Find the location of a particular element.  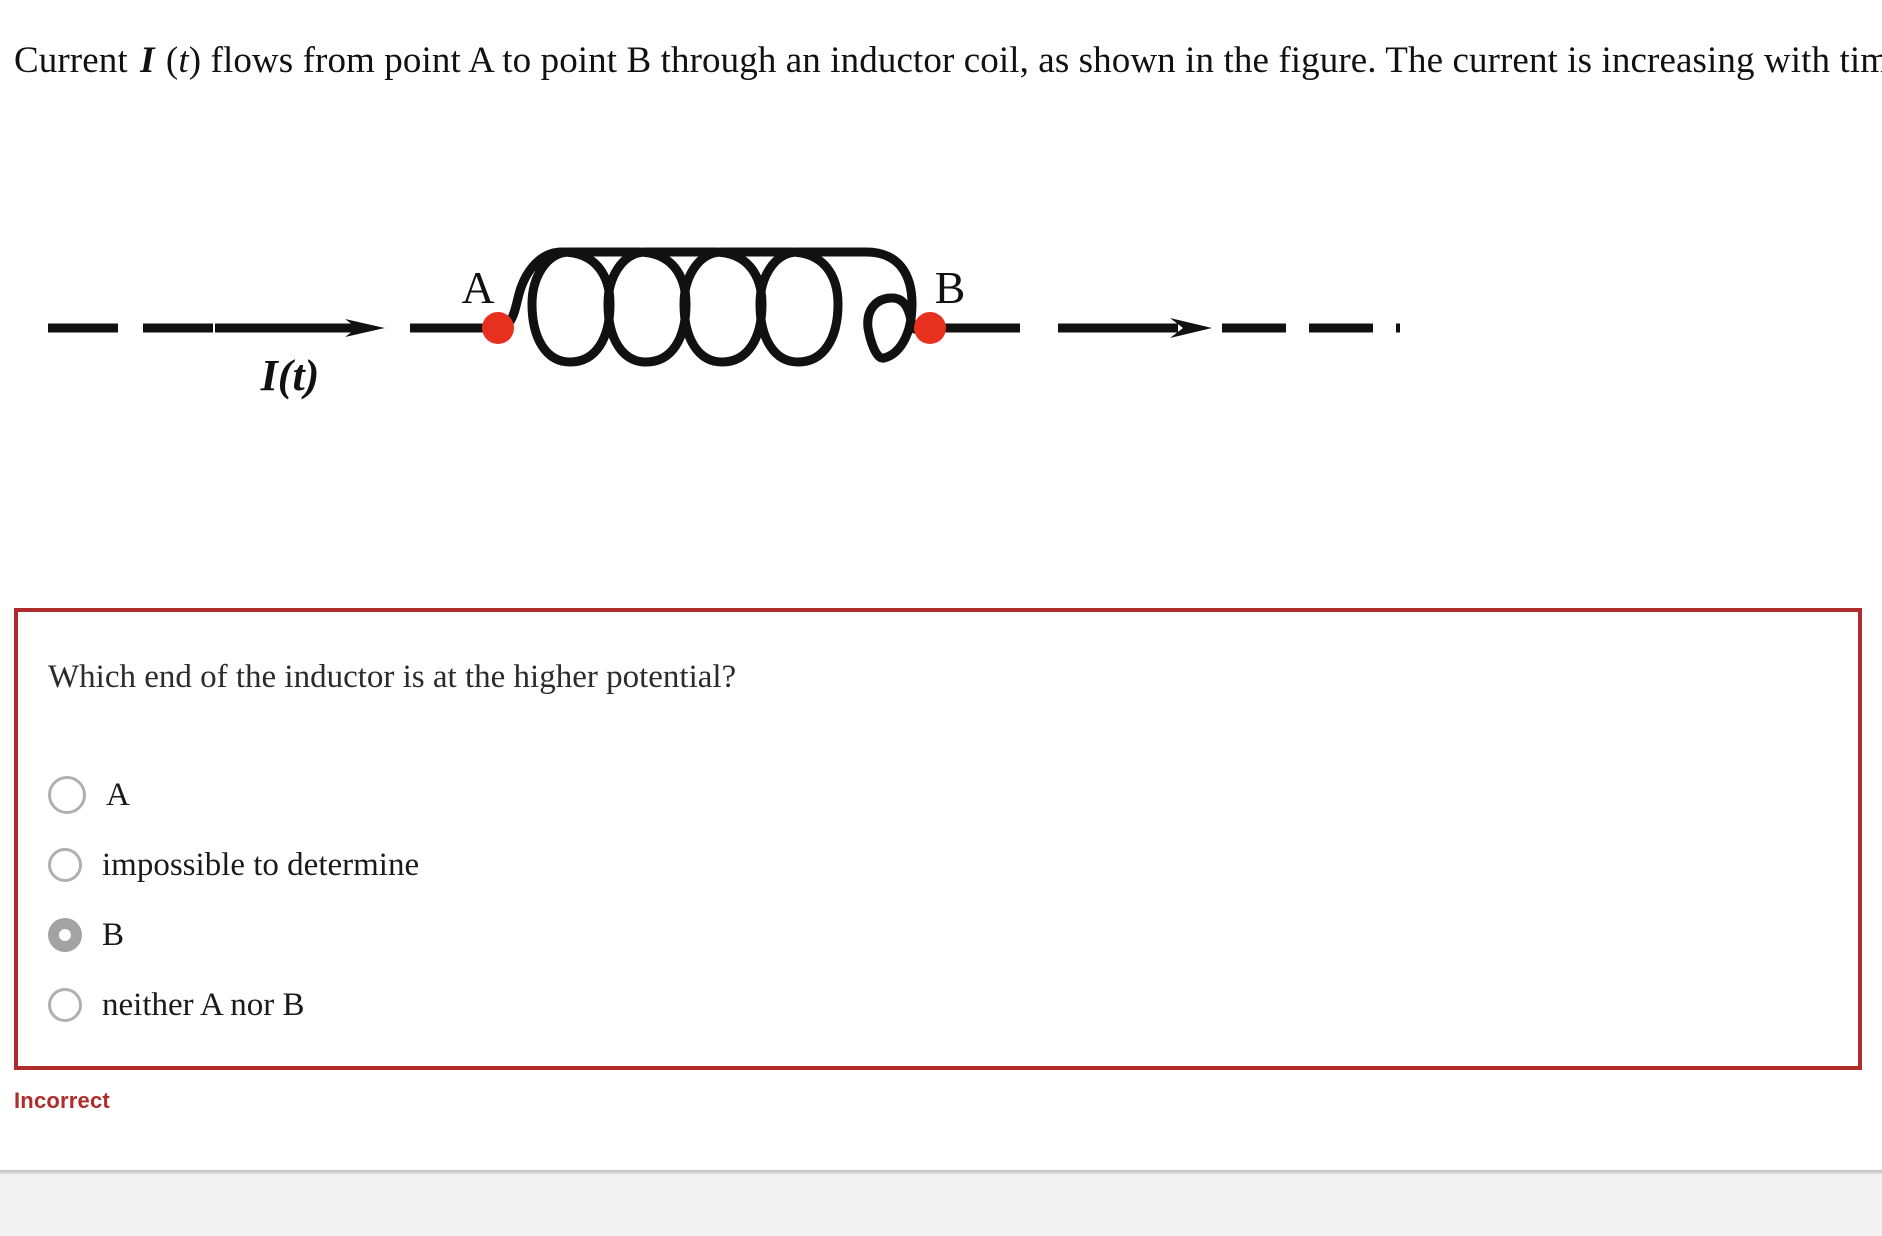

option-row-impossible: impossible to determine is located at coordinates (548, 865).